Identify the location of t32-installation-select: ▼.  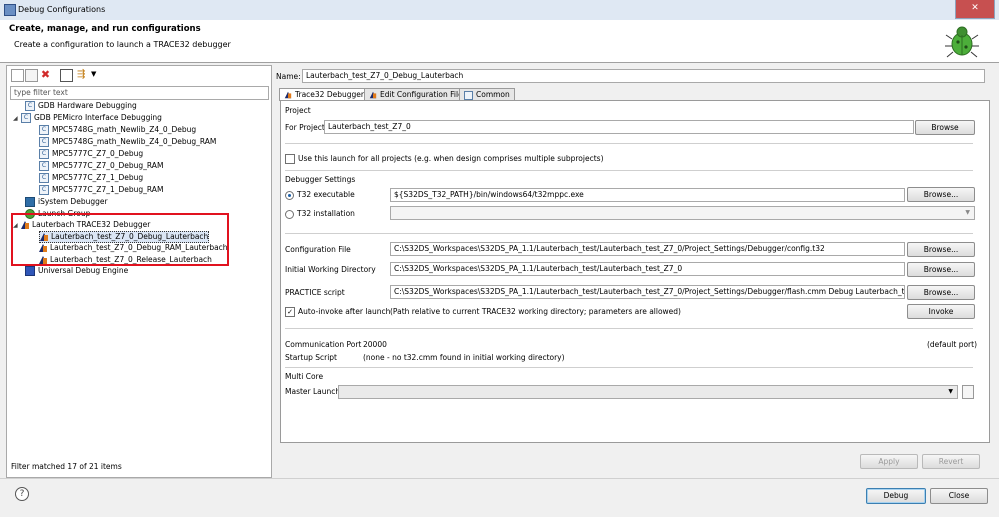
(682, 213).